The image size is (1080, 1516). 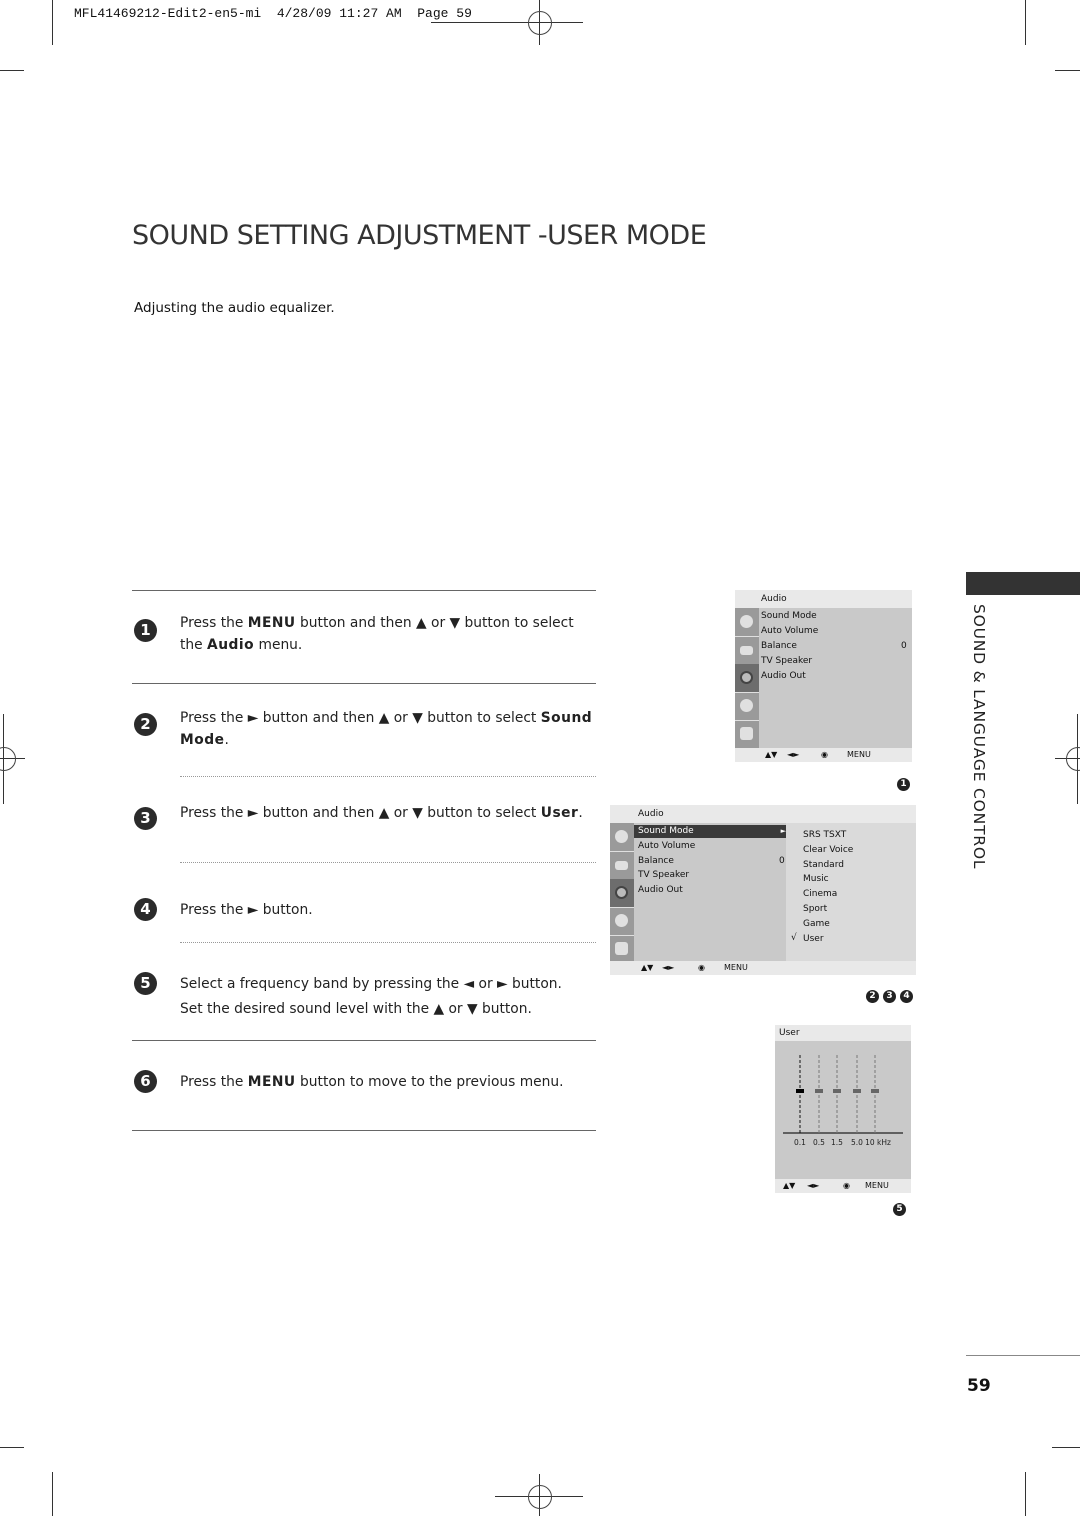 I want to click on option-game: Game, so click(x=816, y=924).